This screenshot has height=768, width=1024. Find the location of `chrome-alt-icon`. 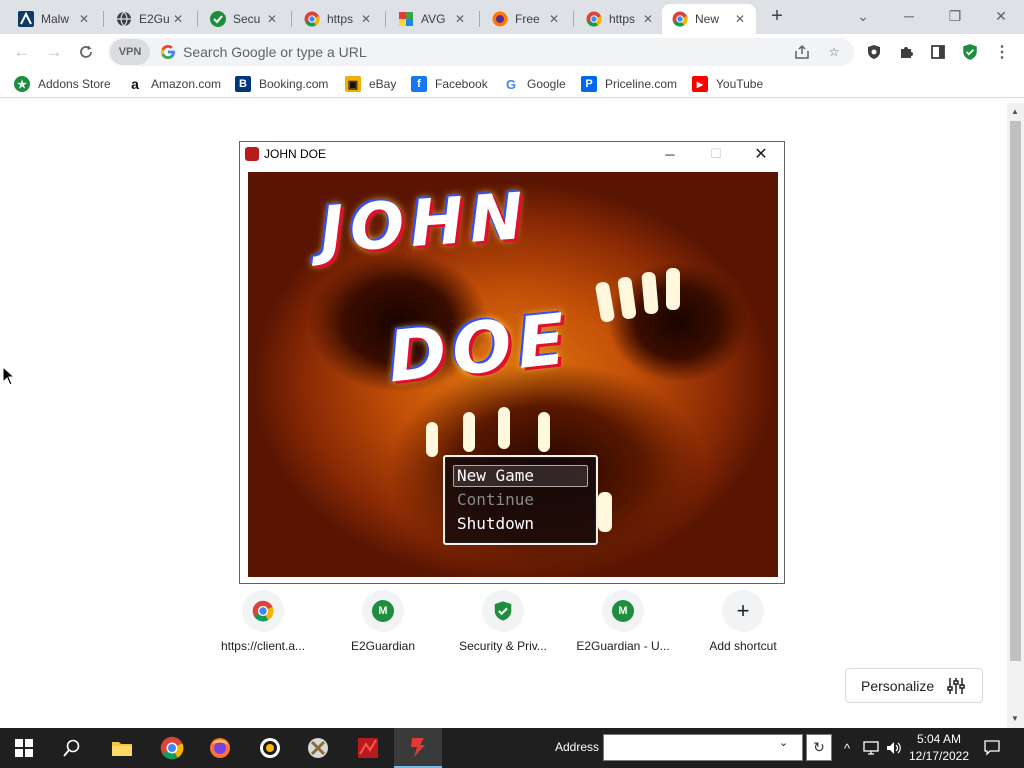

chrome-alt-icon is located at coordinates (270, 748).